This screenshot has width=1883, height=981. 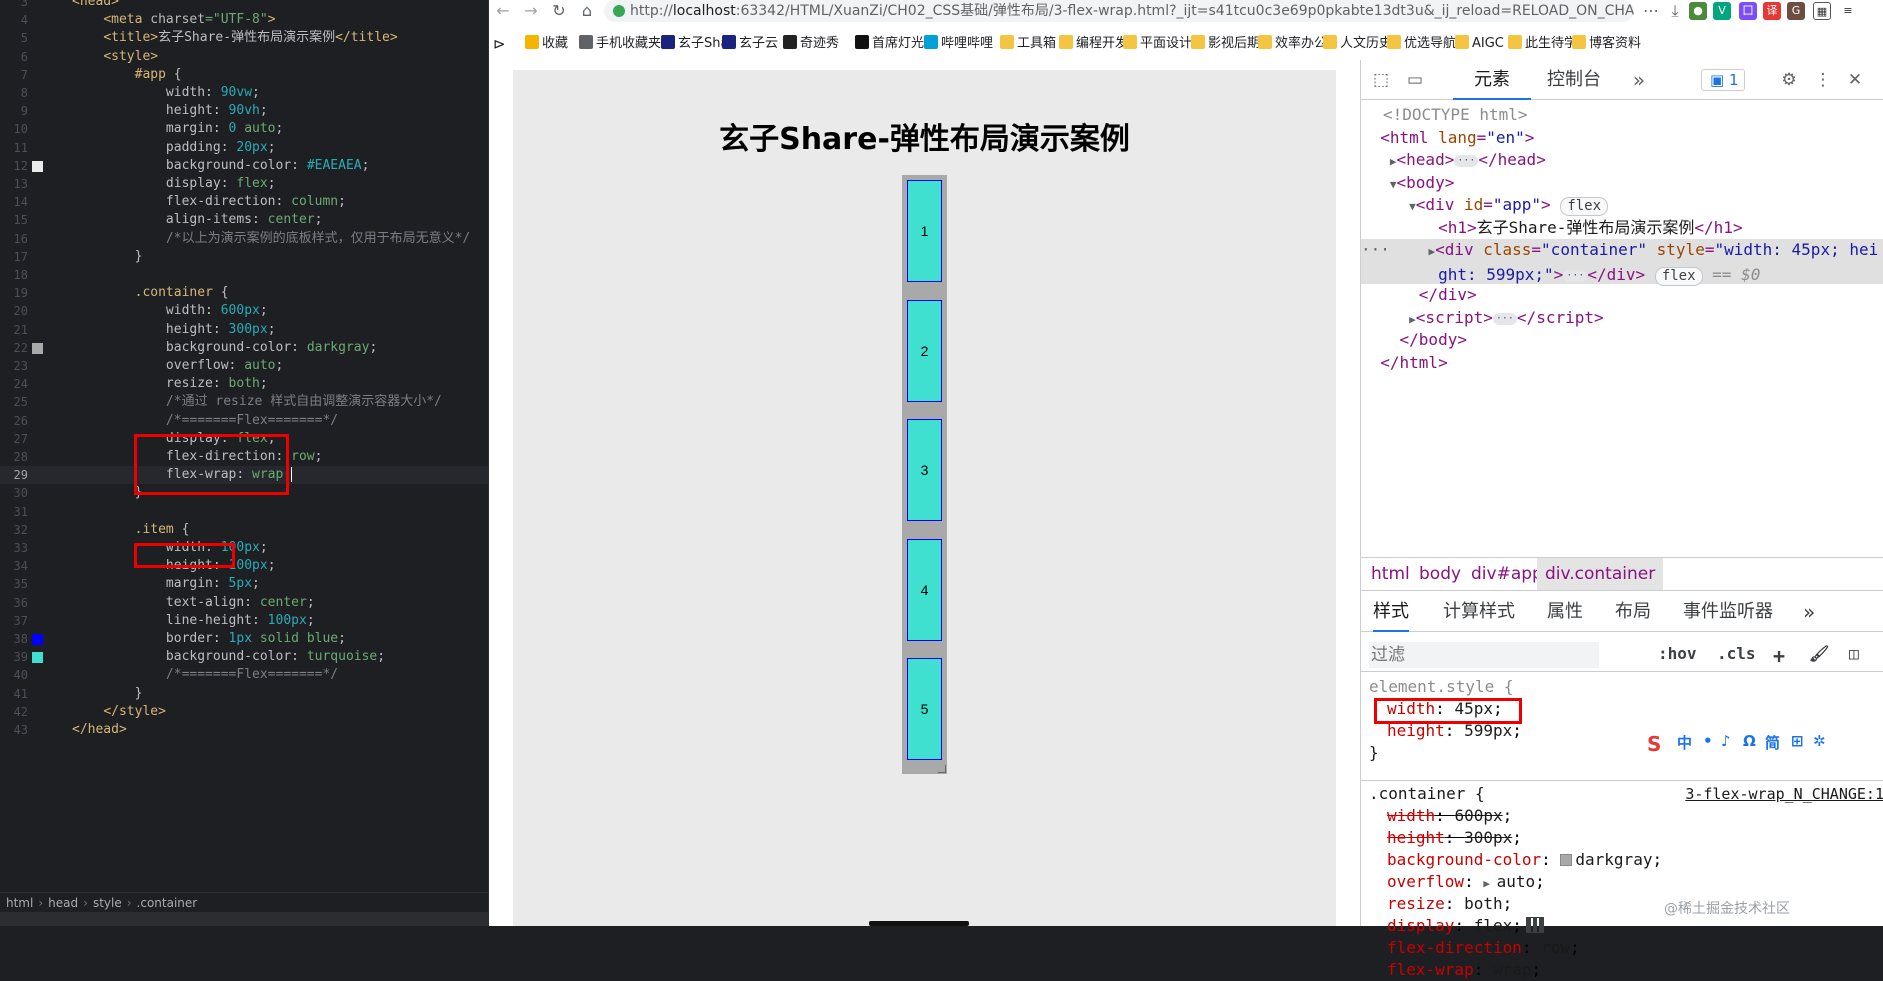 What do you see at coordinates (1723, 80) in the screenshot?
I see `issues-badge: ▣ 1` at bounding box center [1723, 80].